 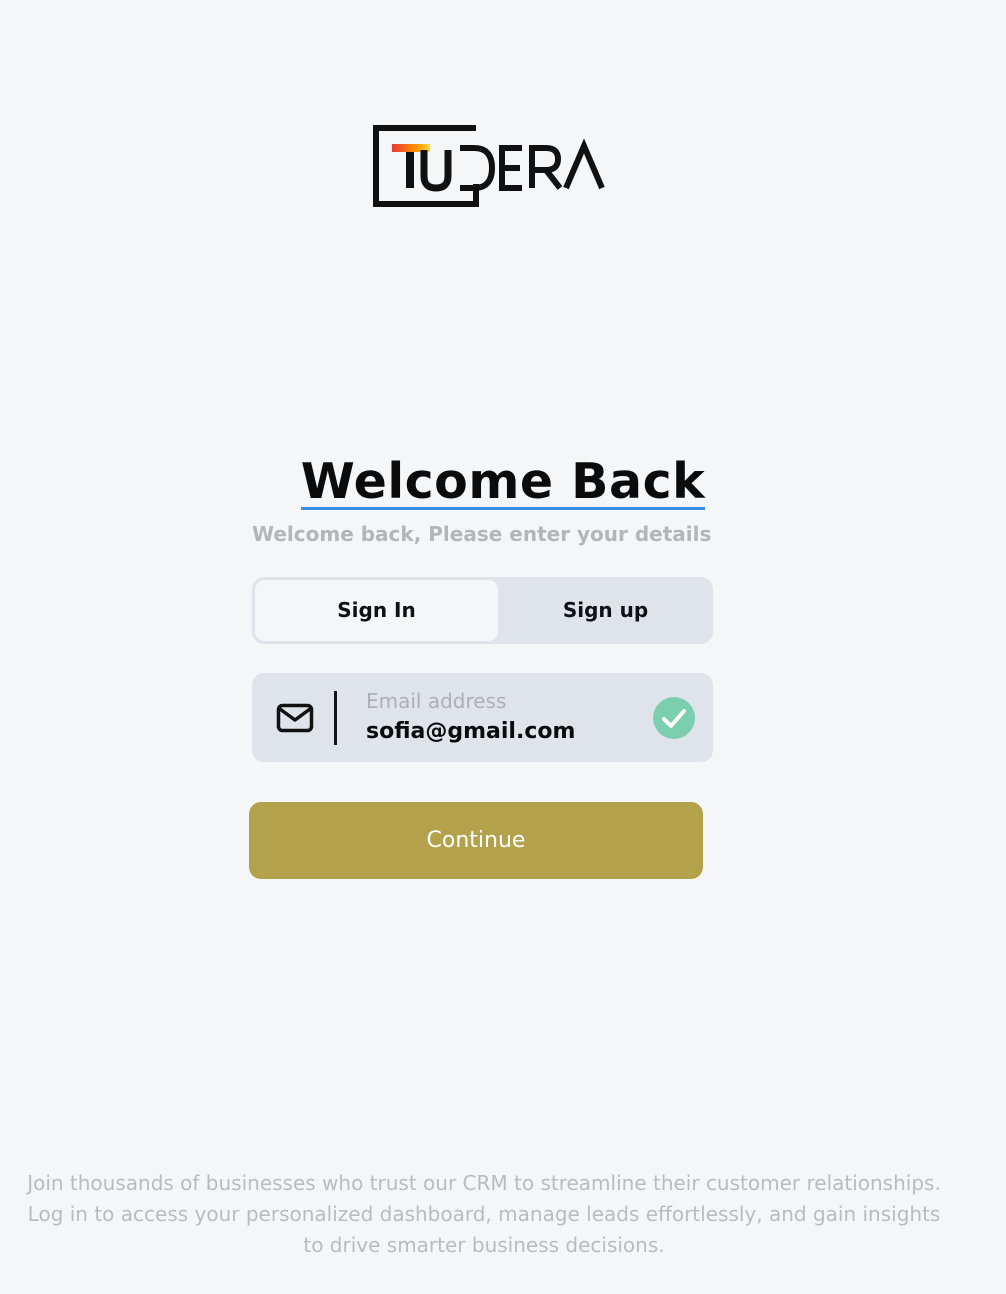 I want to click on tab-sign-up: Sign up, so click(x=605, y=610).